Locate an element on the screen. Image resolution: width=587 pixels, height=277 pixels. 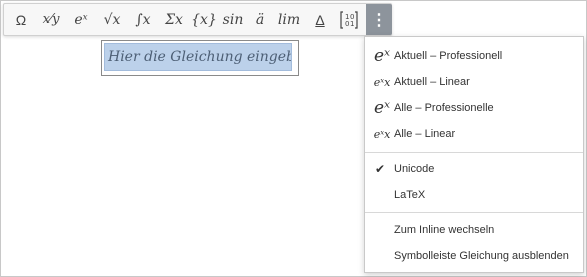
integral-button: ∫x is located at coordinates (143, 19).